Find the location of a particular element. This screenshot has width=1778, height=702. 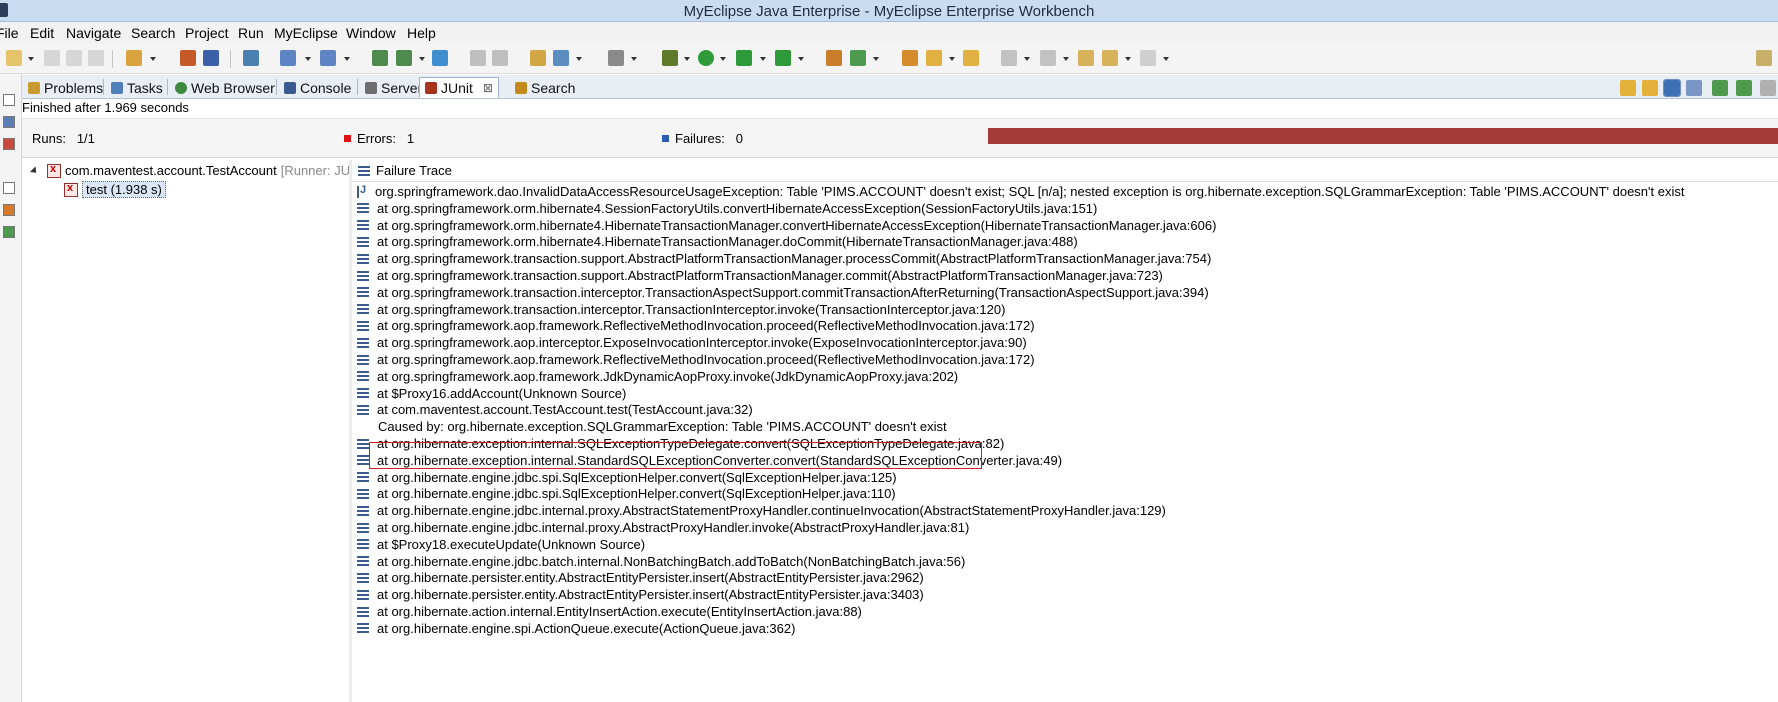

menu-help: Help is located at coordinates (421, 33).